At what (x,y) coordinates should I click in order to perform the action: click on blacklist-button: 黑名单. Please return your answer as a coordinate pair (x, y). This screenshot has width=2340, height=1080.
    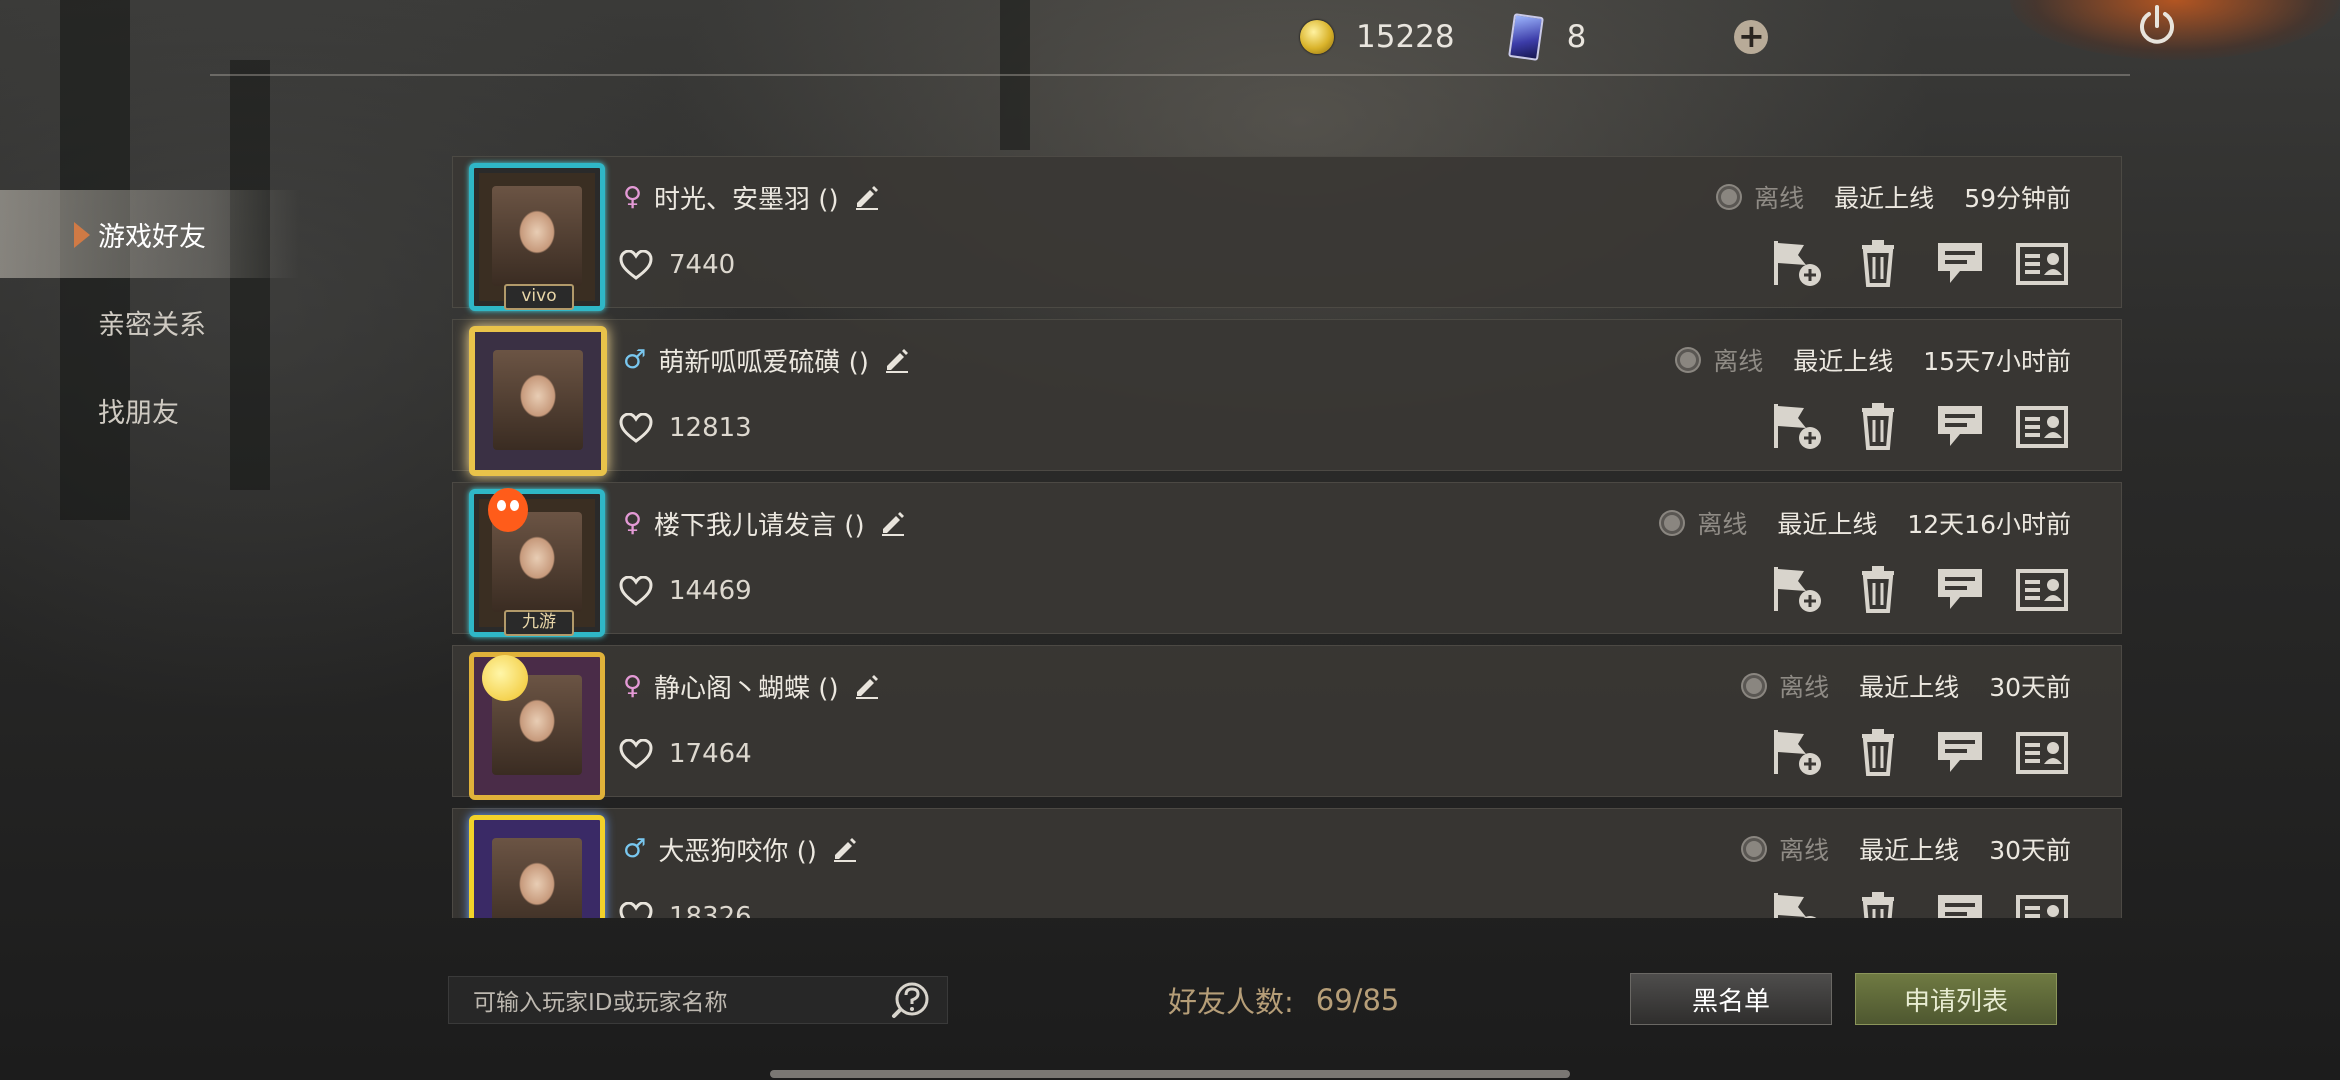
    Looking at the image, I should click on (1731, 999).